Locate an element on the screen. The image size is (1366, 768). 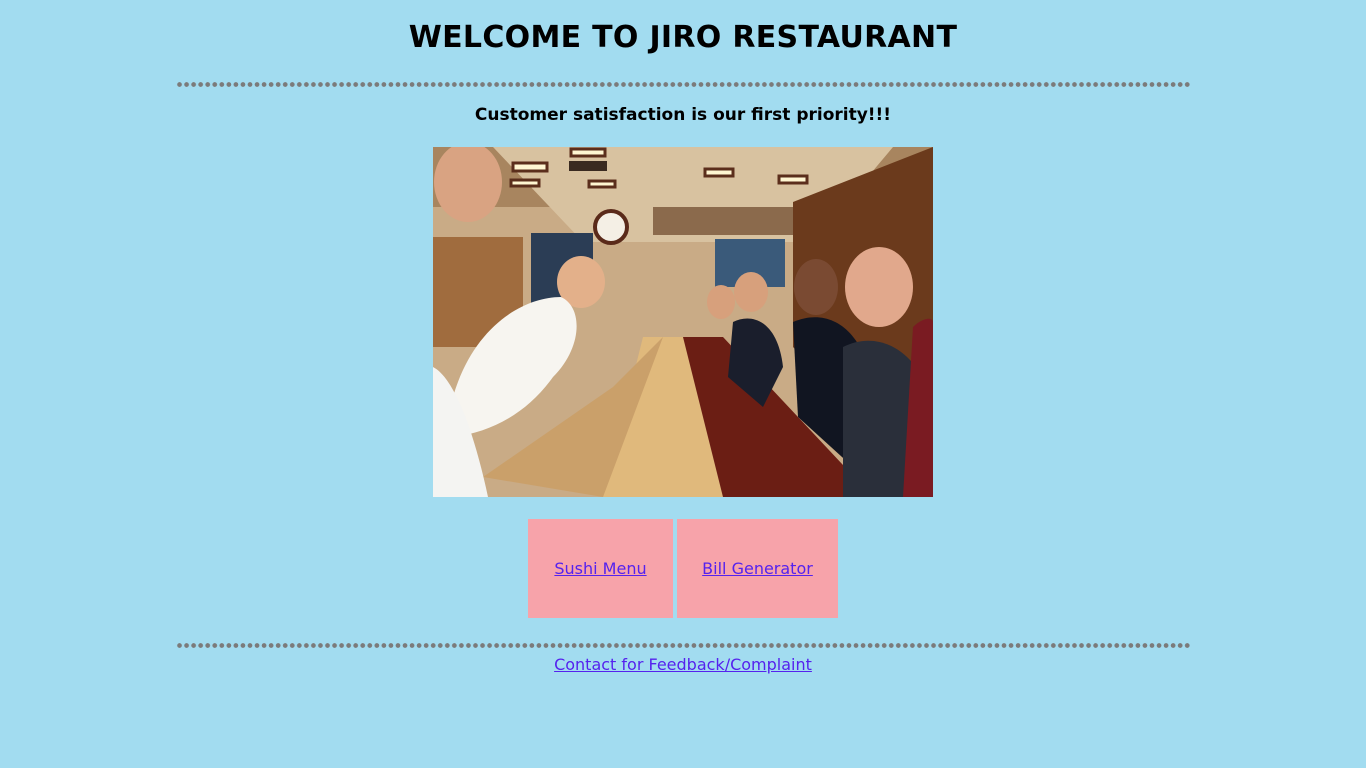
bill-generator-link: Bill Generator is located at coordinates (757, 568).